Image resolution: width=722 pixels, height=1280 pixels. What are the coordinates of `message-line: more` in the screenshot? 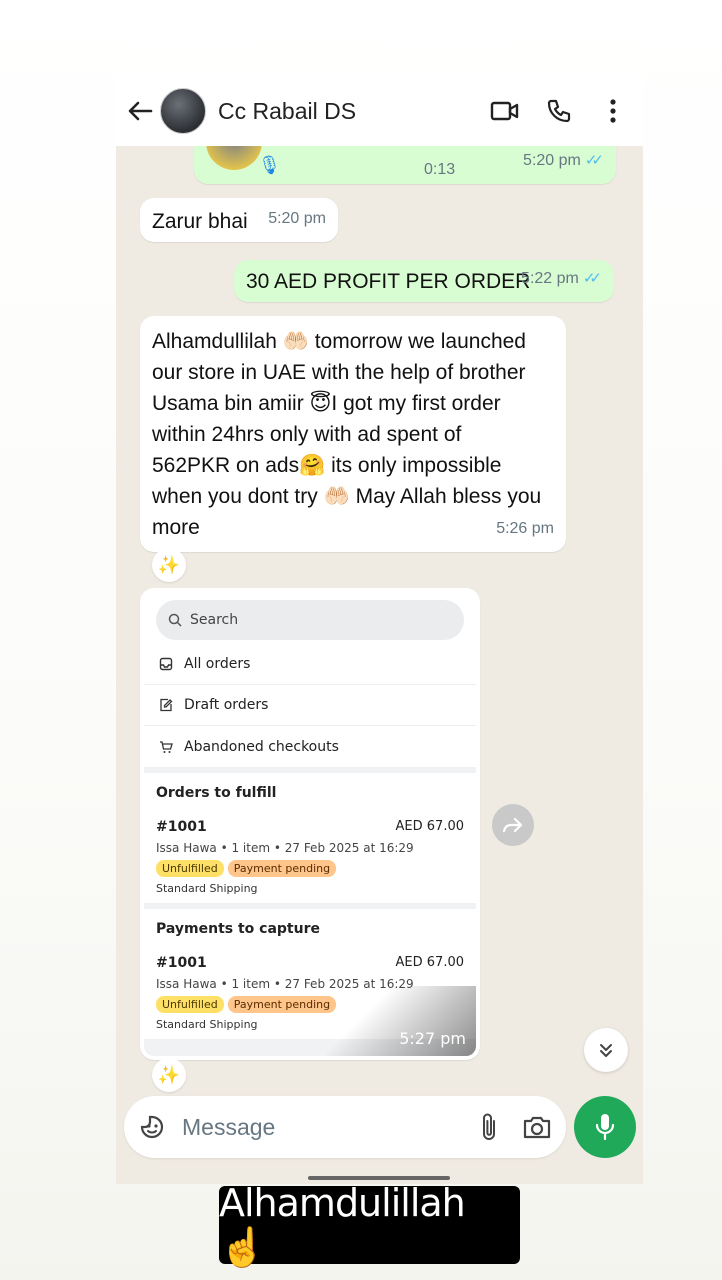 It's located at (176, 527).